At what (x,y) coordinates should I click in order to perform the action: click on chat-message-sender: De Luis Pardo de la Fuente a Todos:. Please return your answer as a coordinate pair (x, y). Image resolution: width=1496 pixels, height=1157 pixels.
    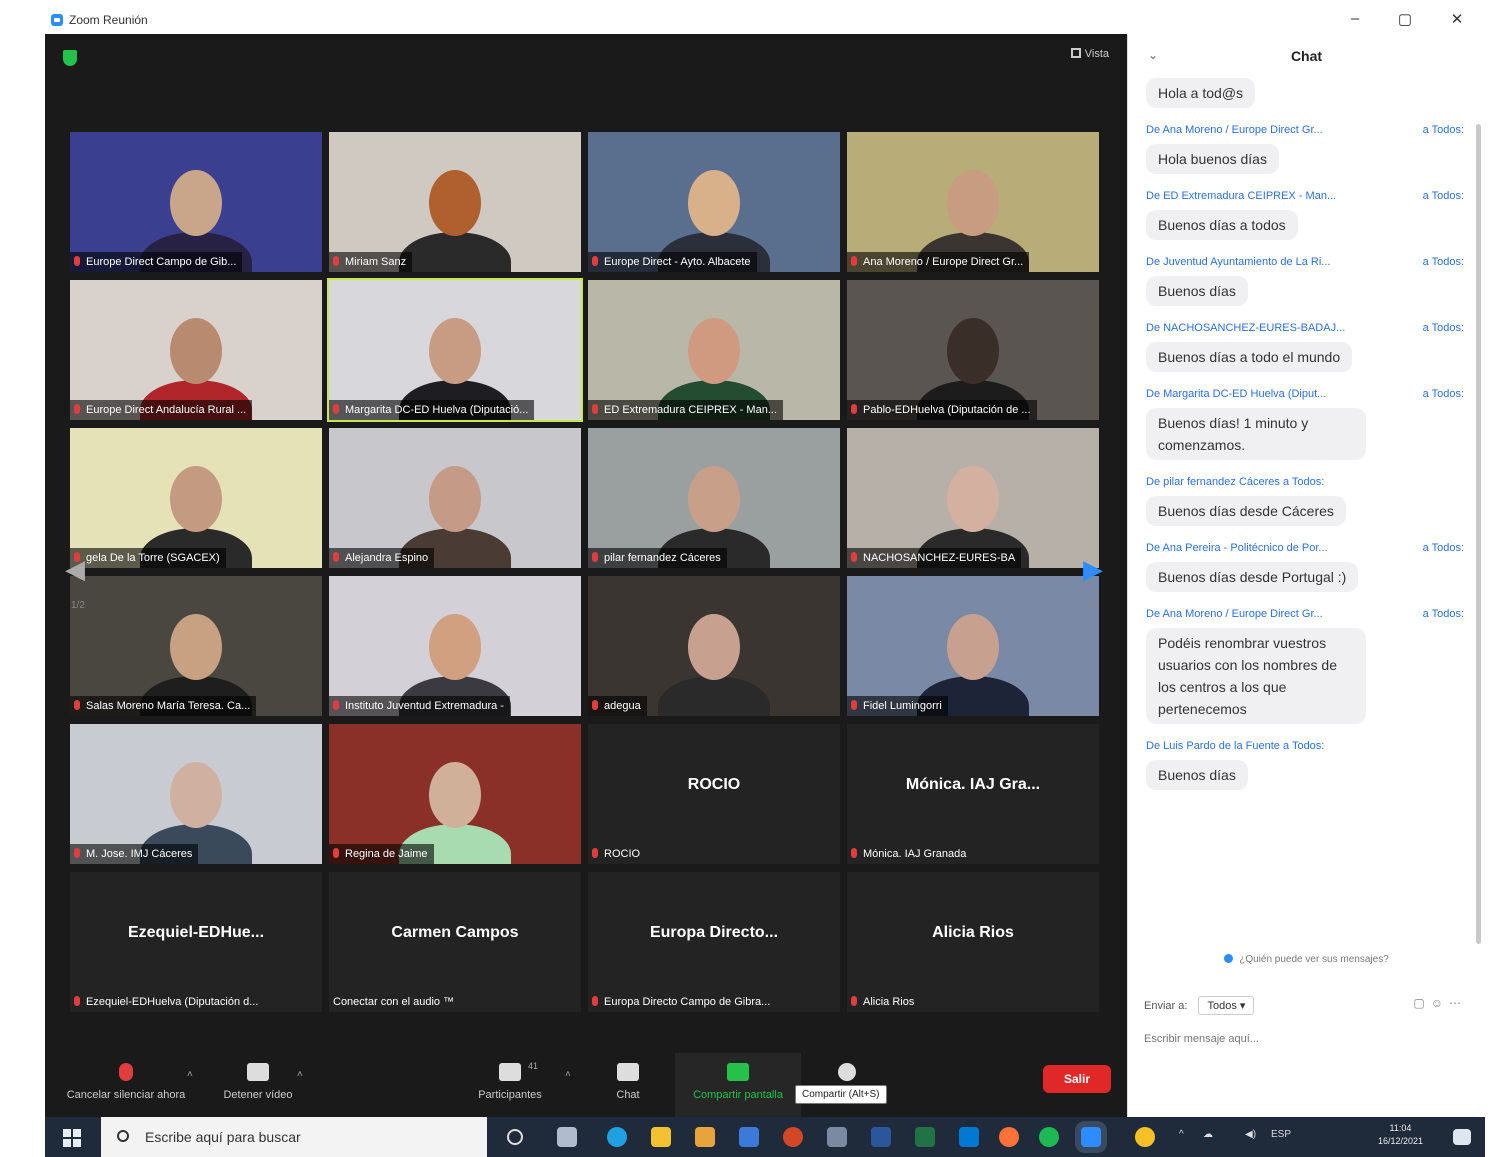
    Looking at the image, I should click on (1305, 746).